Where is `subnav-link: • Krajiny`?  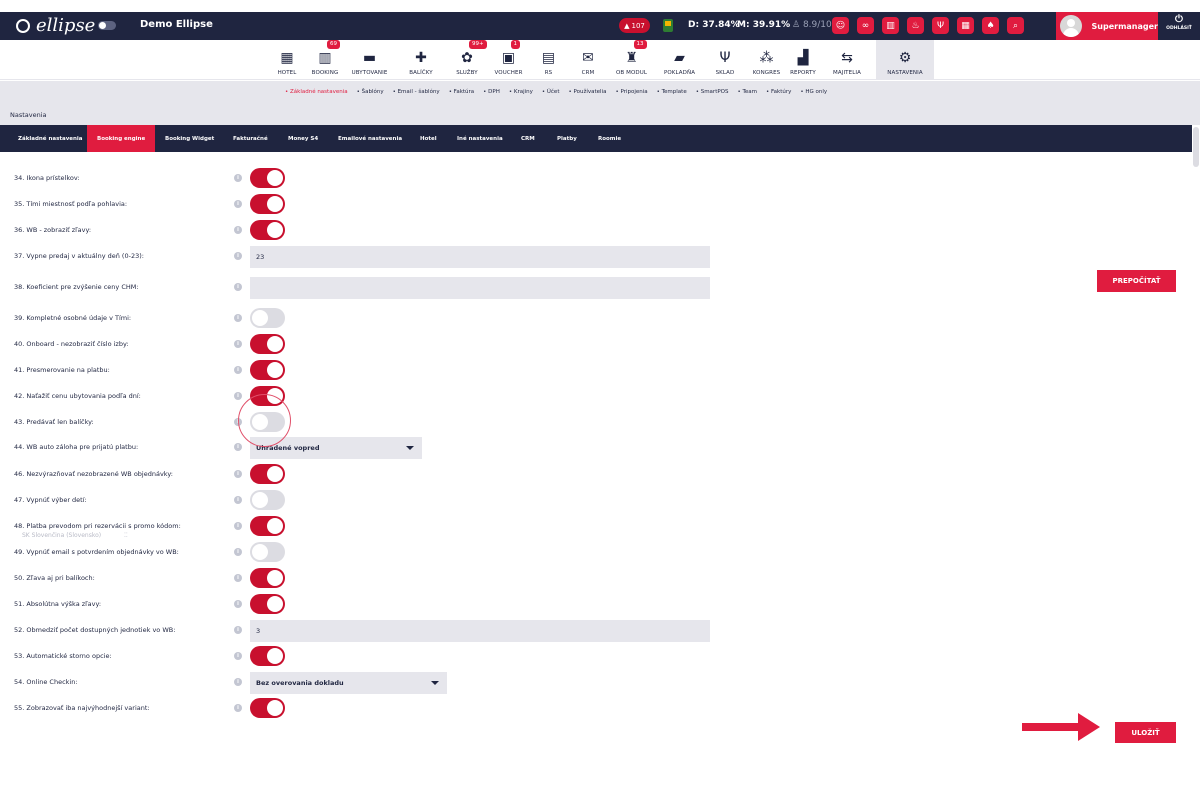
subnav-link: • Krajiny is located at coordinates (521, 92).